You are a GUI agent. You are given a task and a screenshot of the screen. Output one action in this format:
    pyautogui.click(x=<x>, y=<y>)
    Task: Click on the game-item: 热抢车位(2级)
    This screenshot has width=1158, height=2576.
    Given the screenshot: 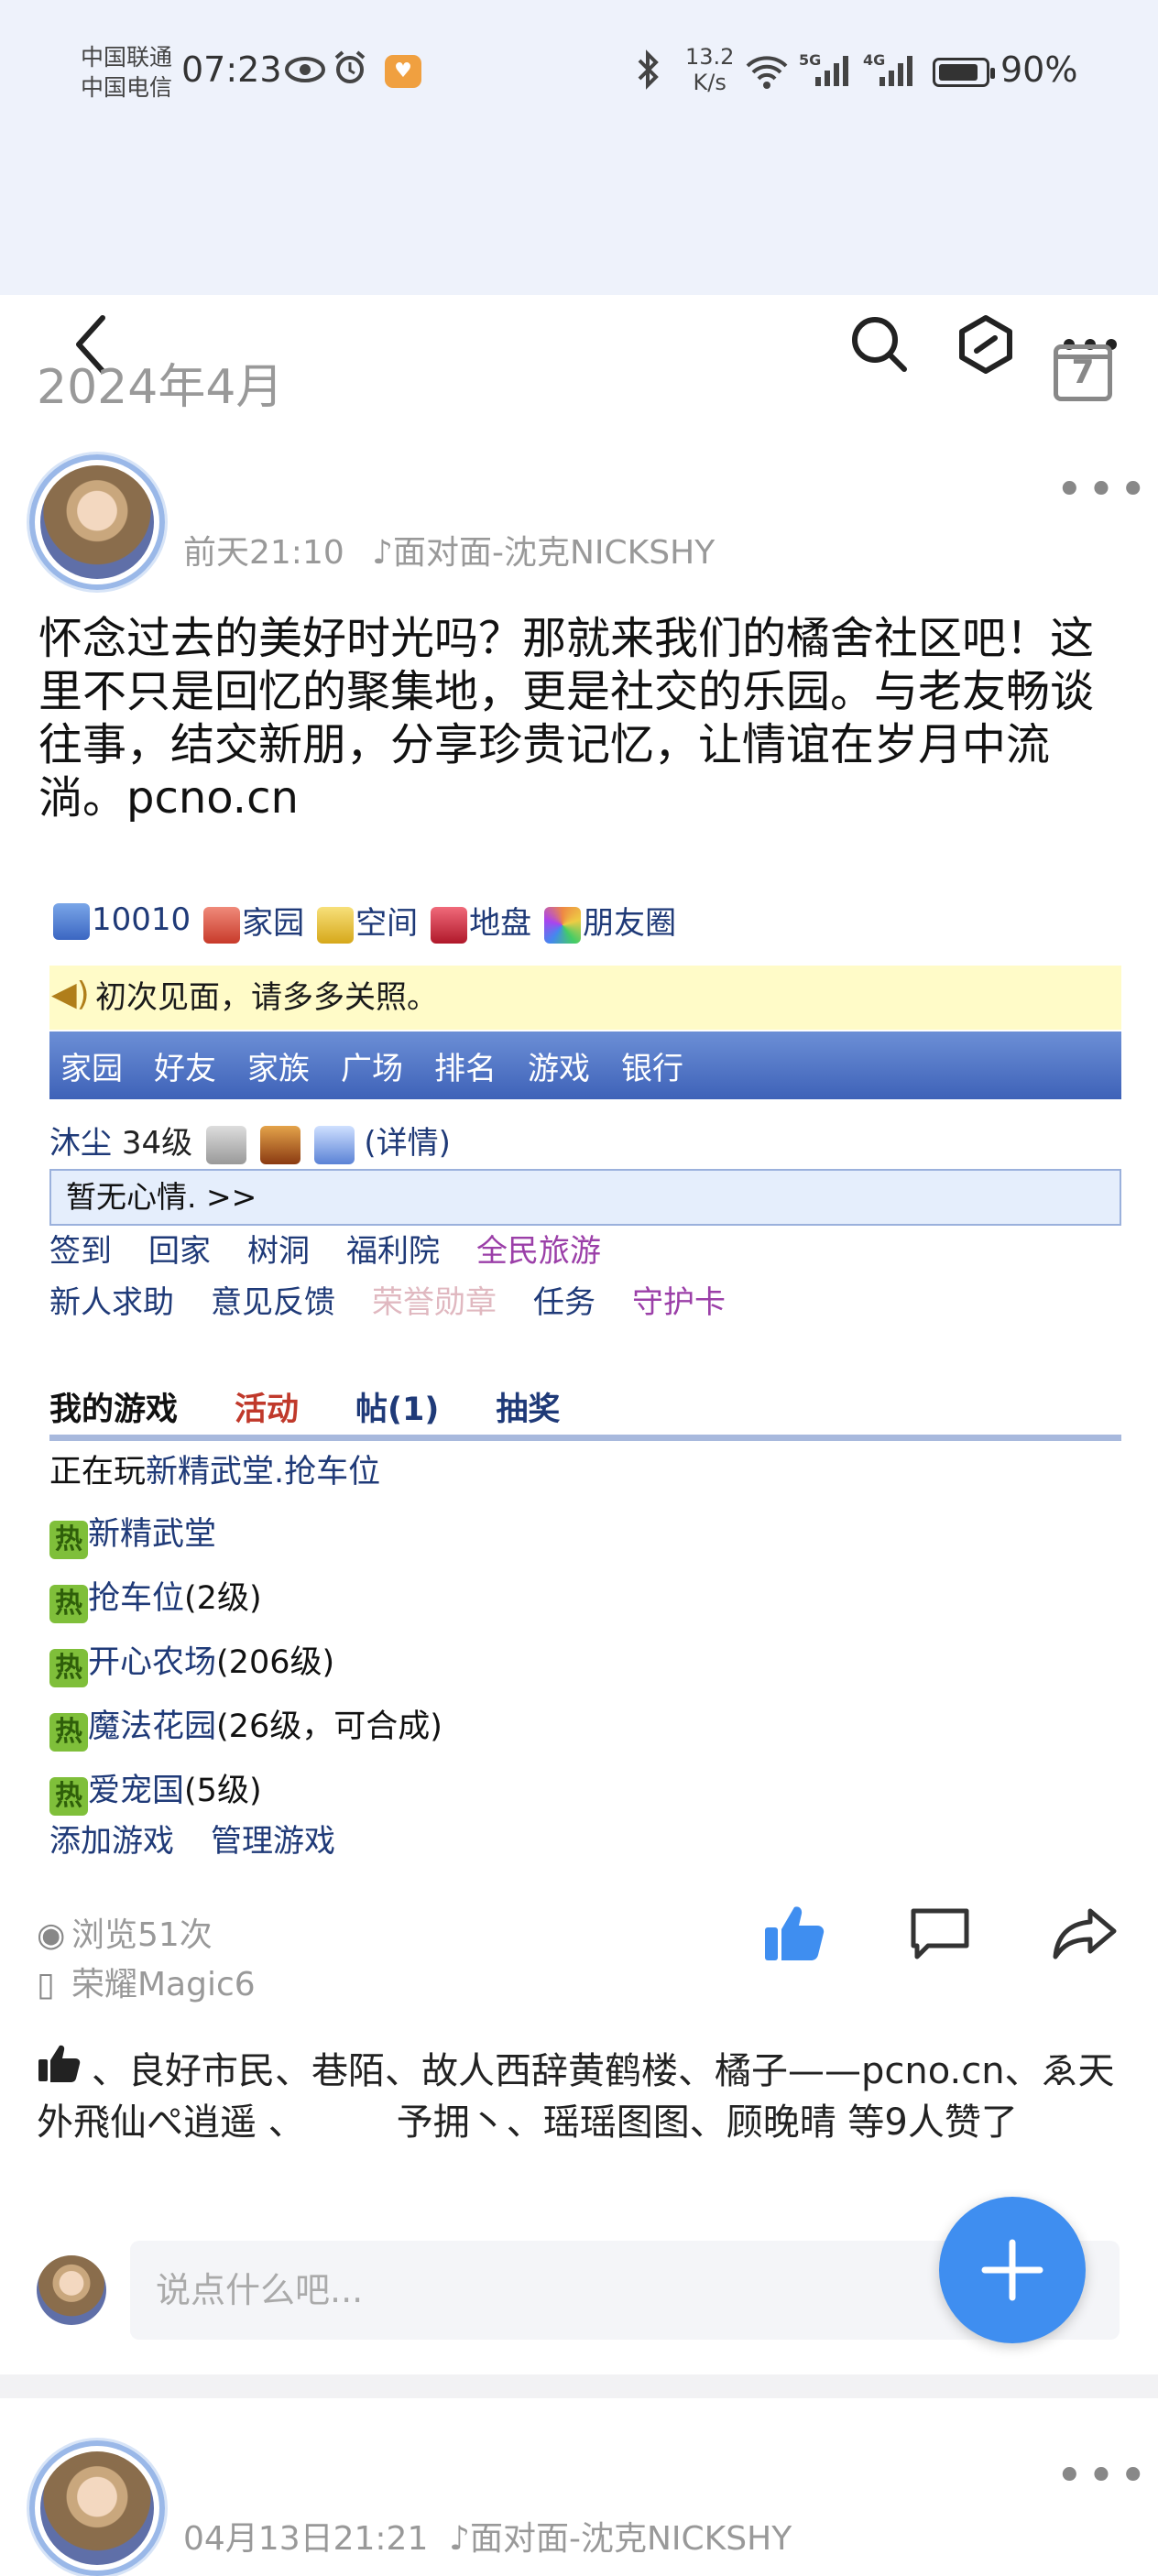 What is the action you would take?
    pyautogui.click(x=155, y=1598)
    